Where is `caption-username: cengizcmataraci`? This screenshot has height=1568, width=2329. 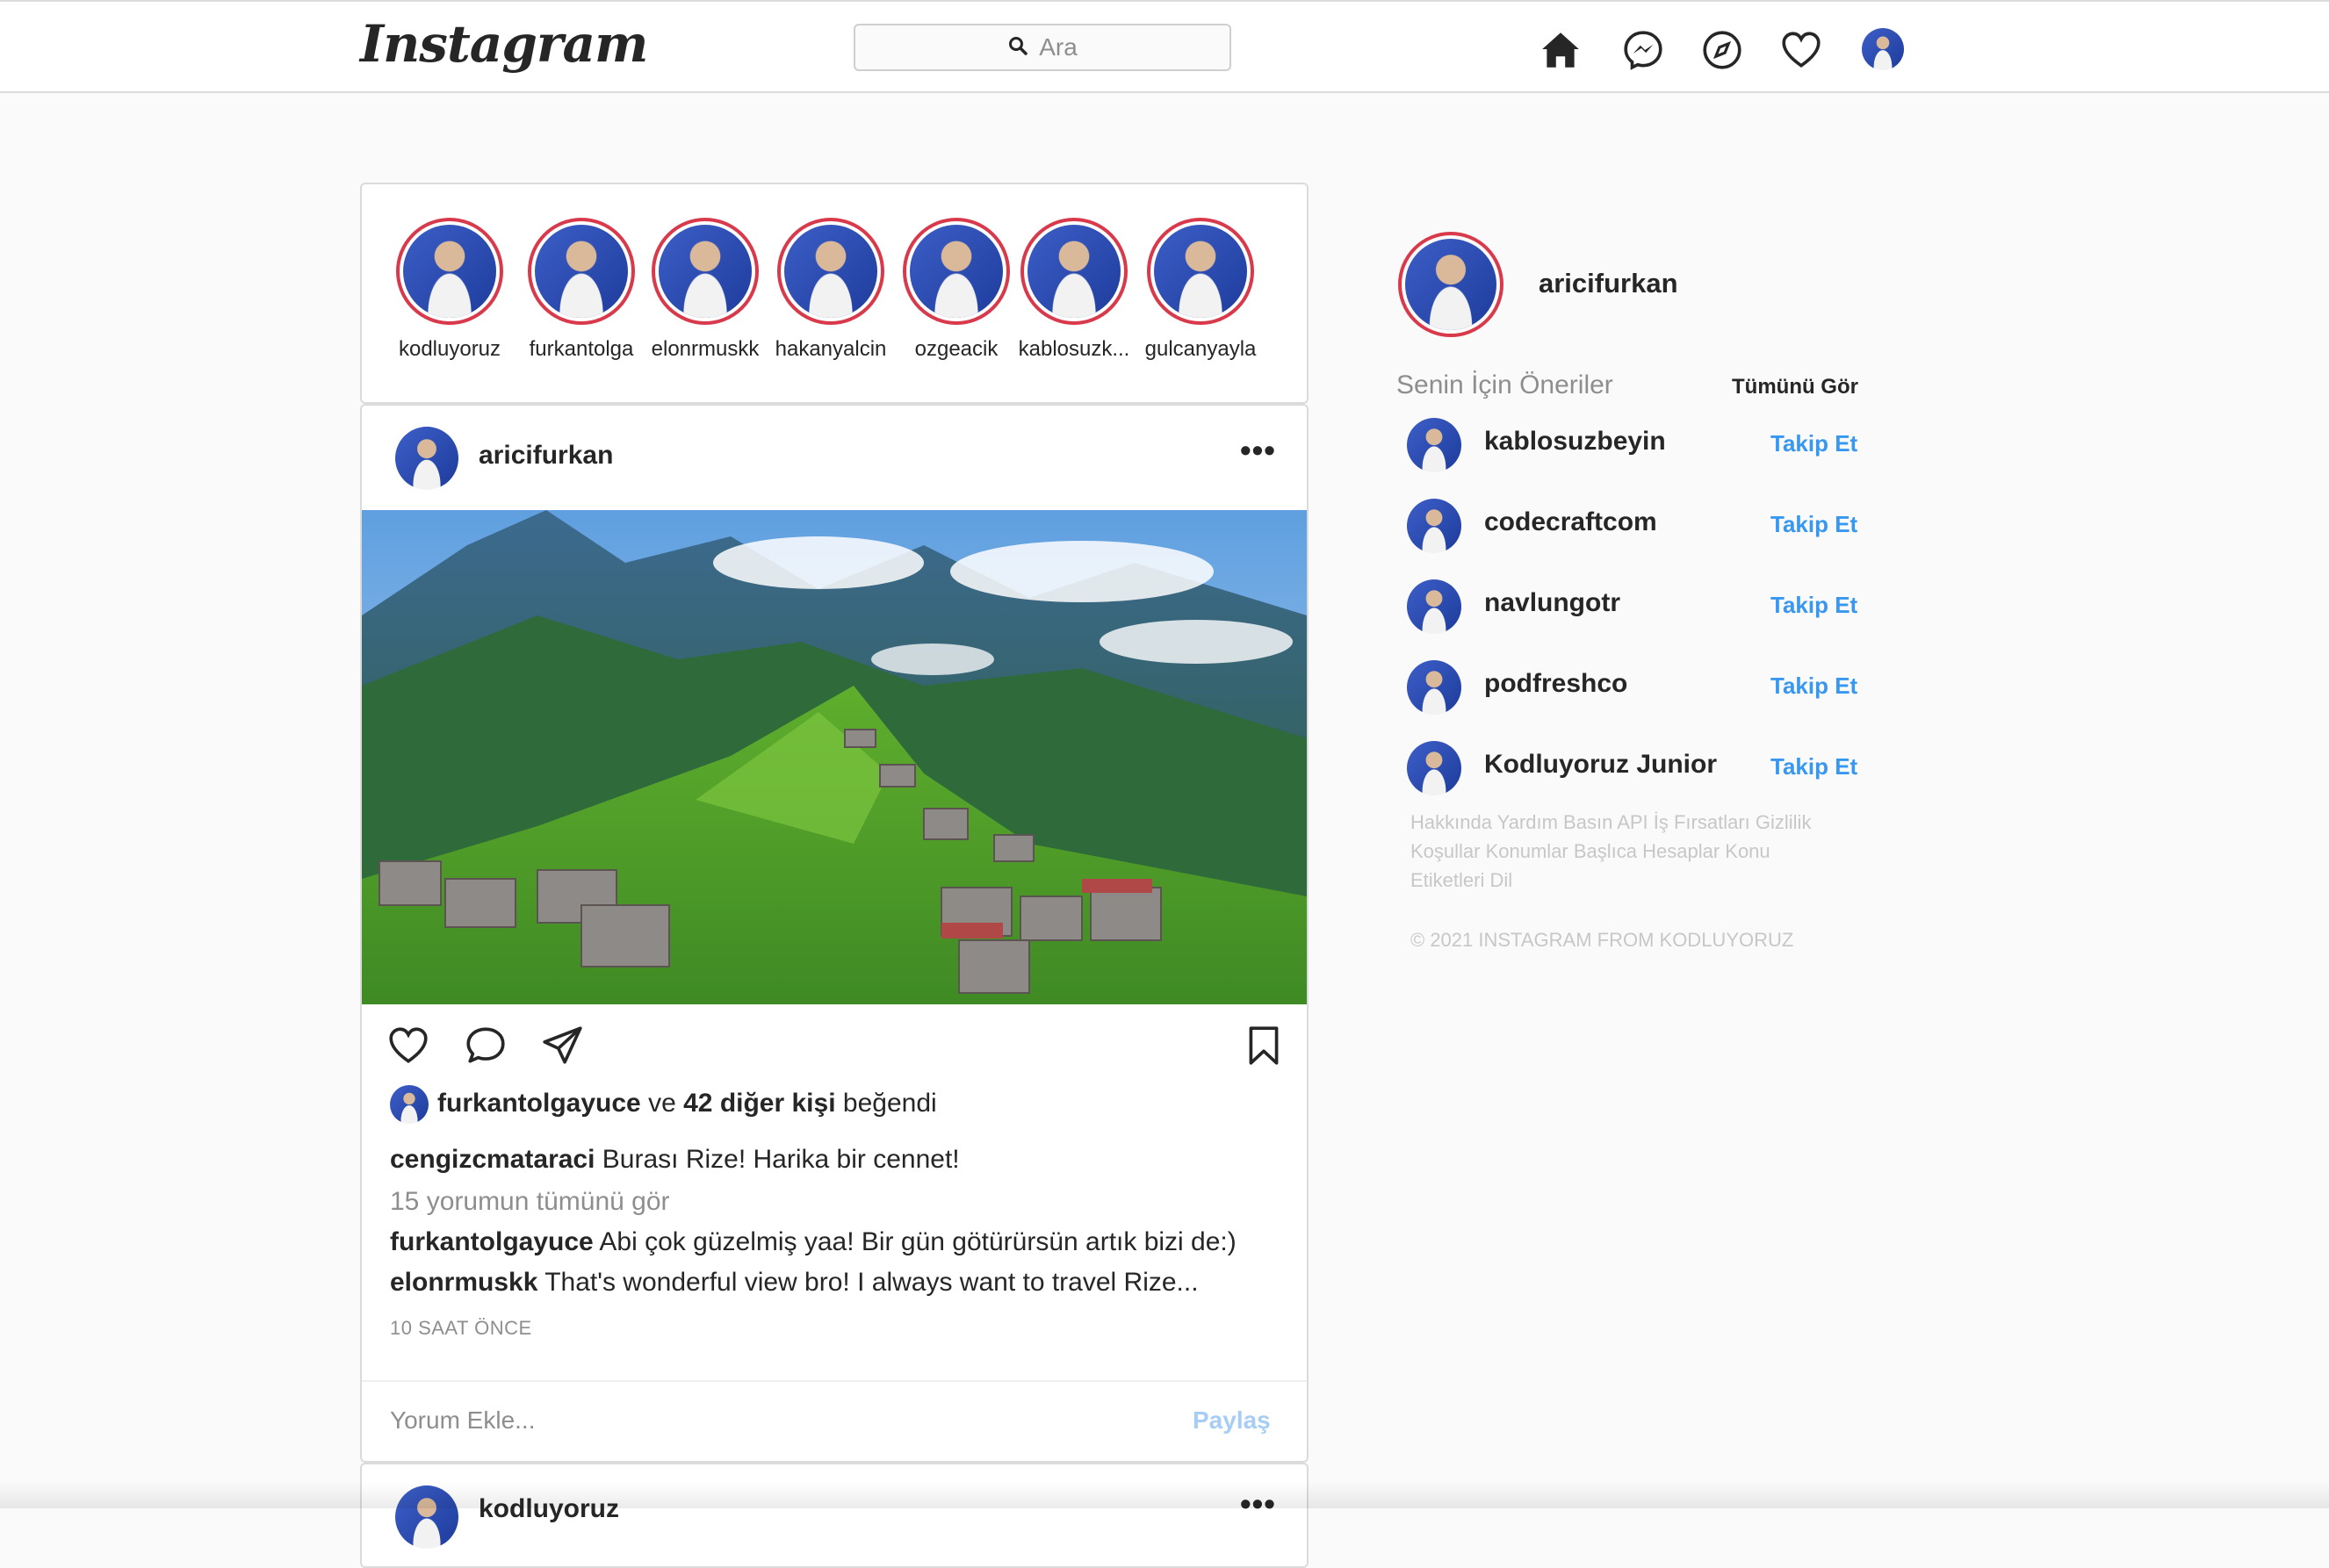
caption-username: cengizcmataraci is located at coordinates (492, 1159).